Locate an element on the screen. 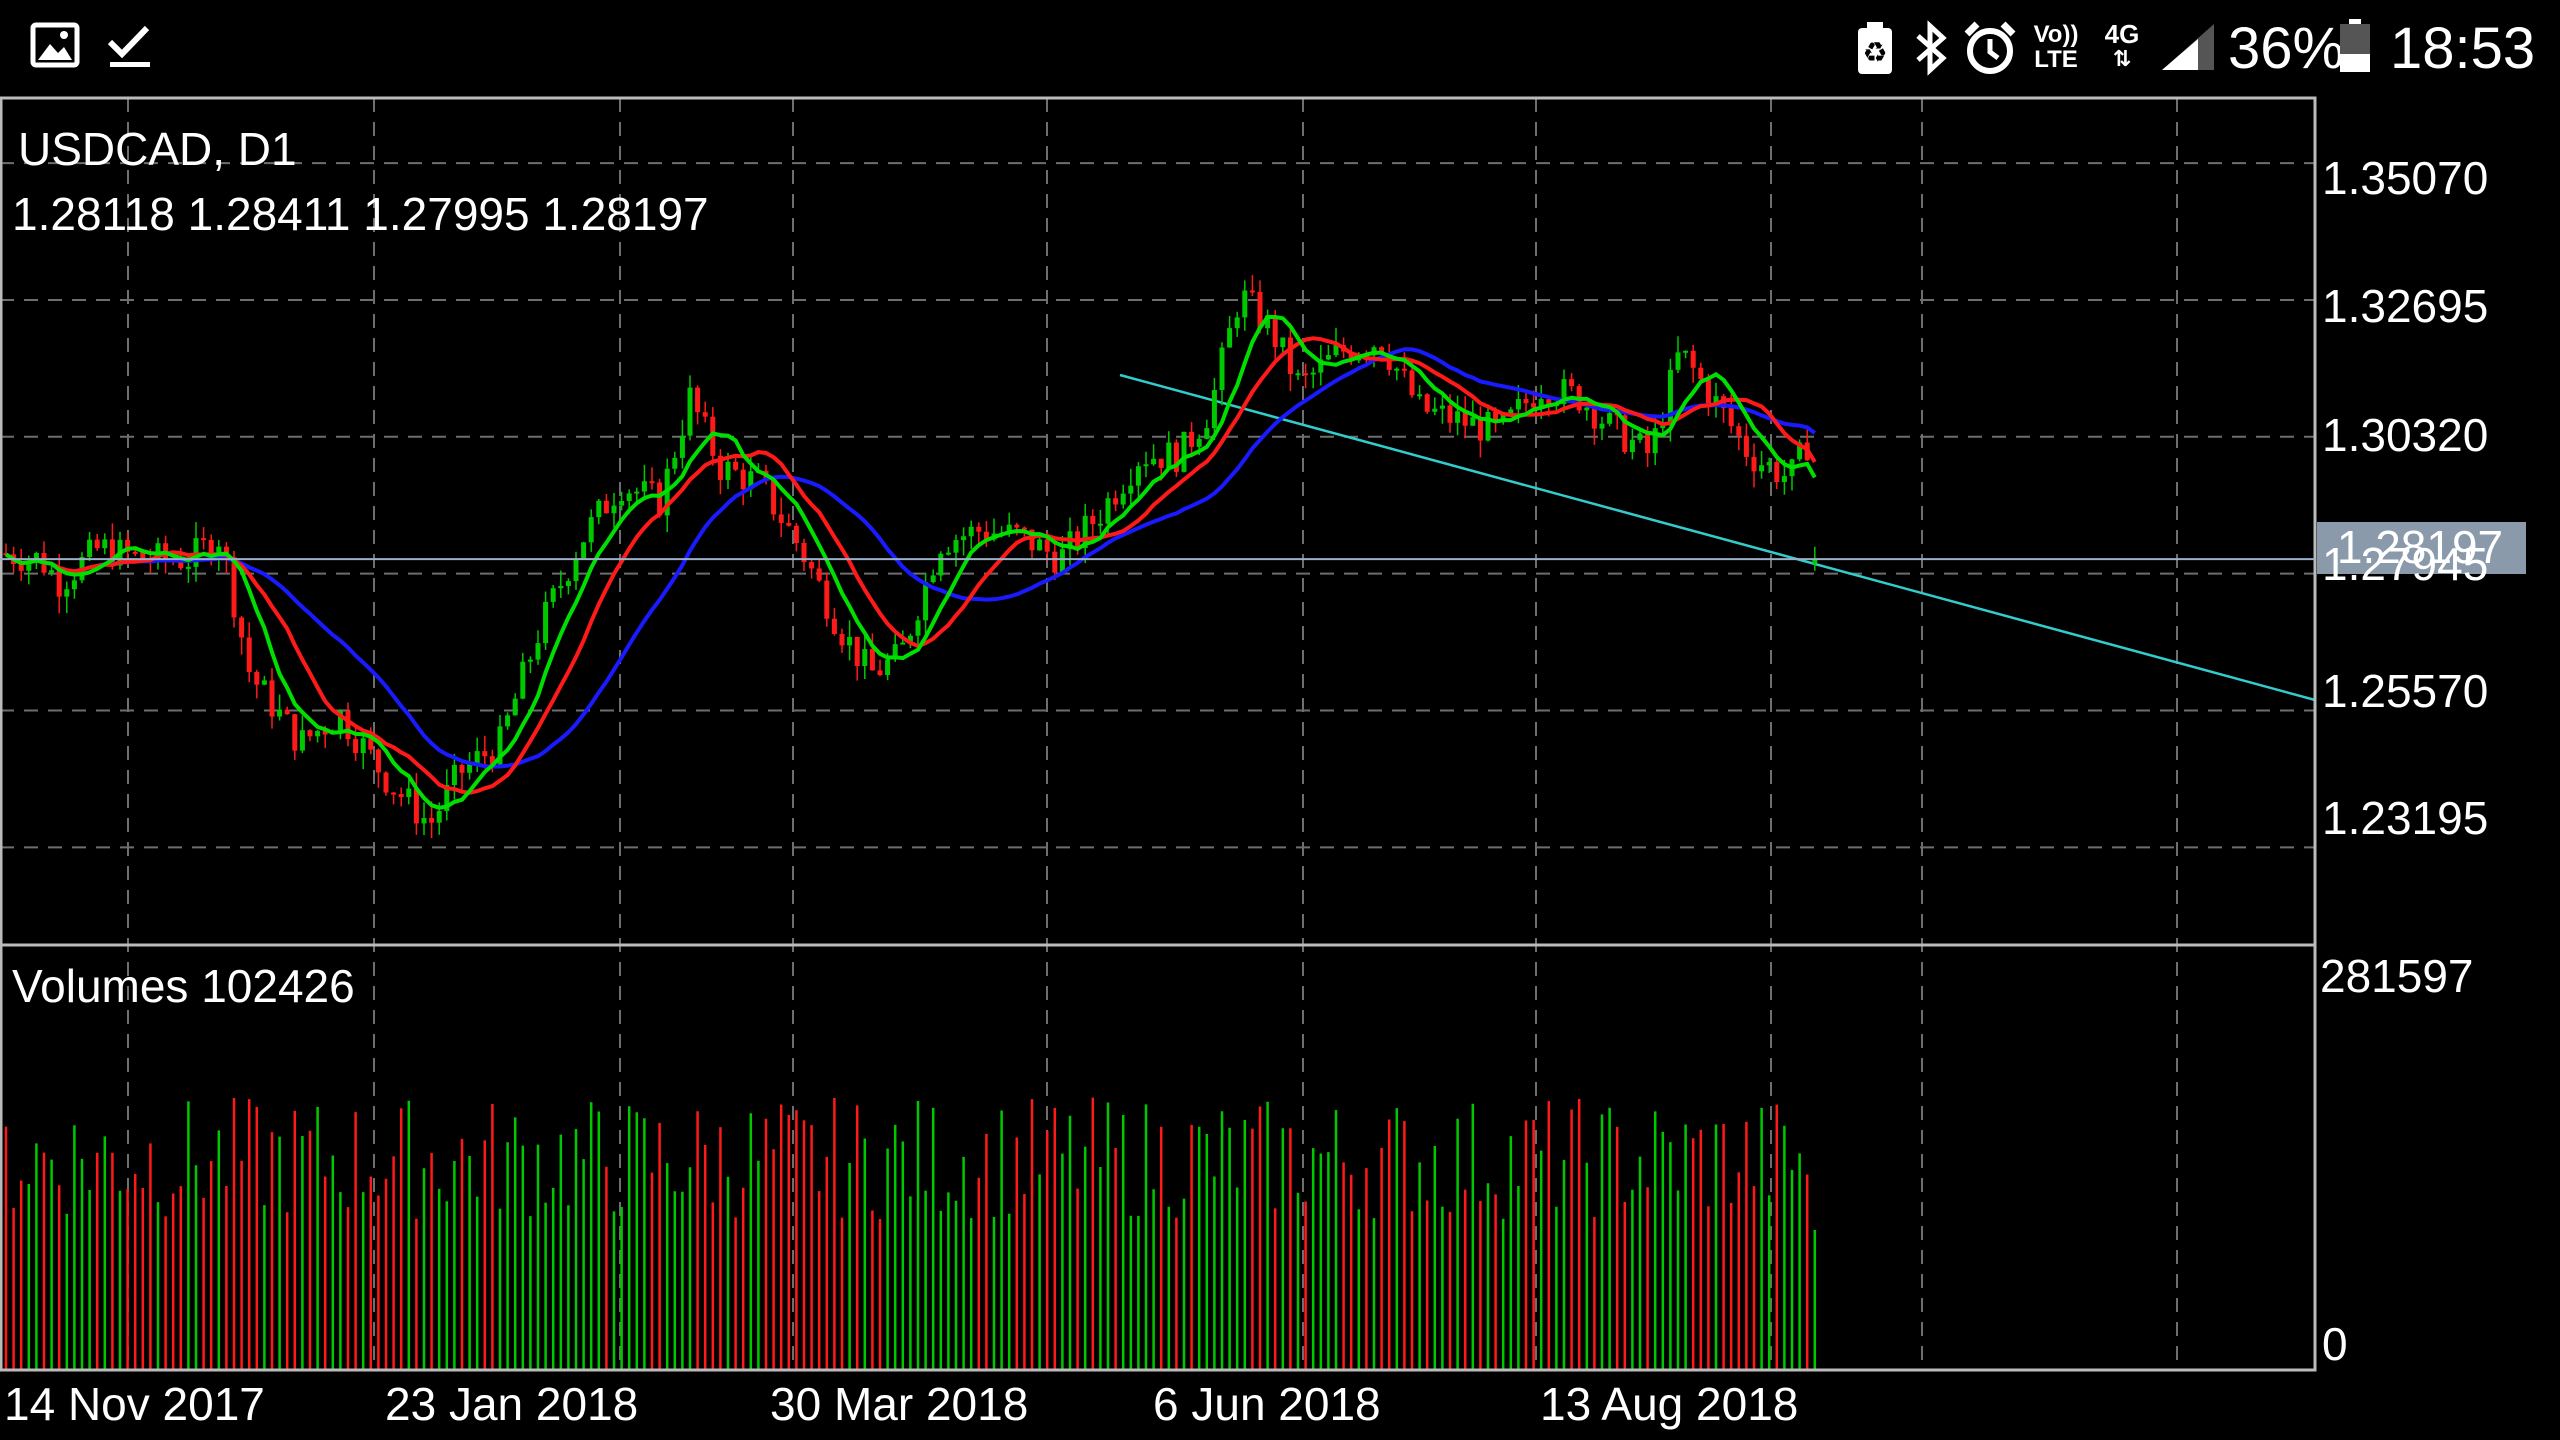 This screenshot has width=2560, height=1440. trendline-layer is located at coordinates (1717, 537).